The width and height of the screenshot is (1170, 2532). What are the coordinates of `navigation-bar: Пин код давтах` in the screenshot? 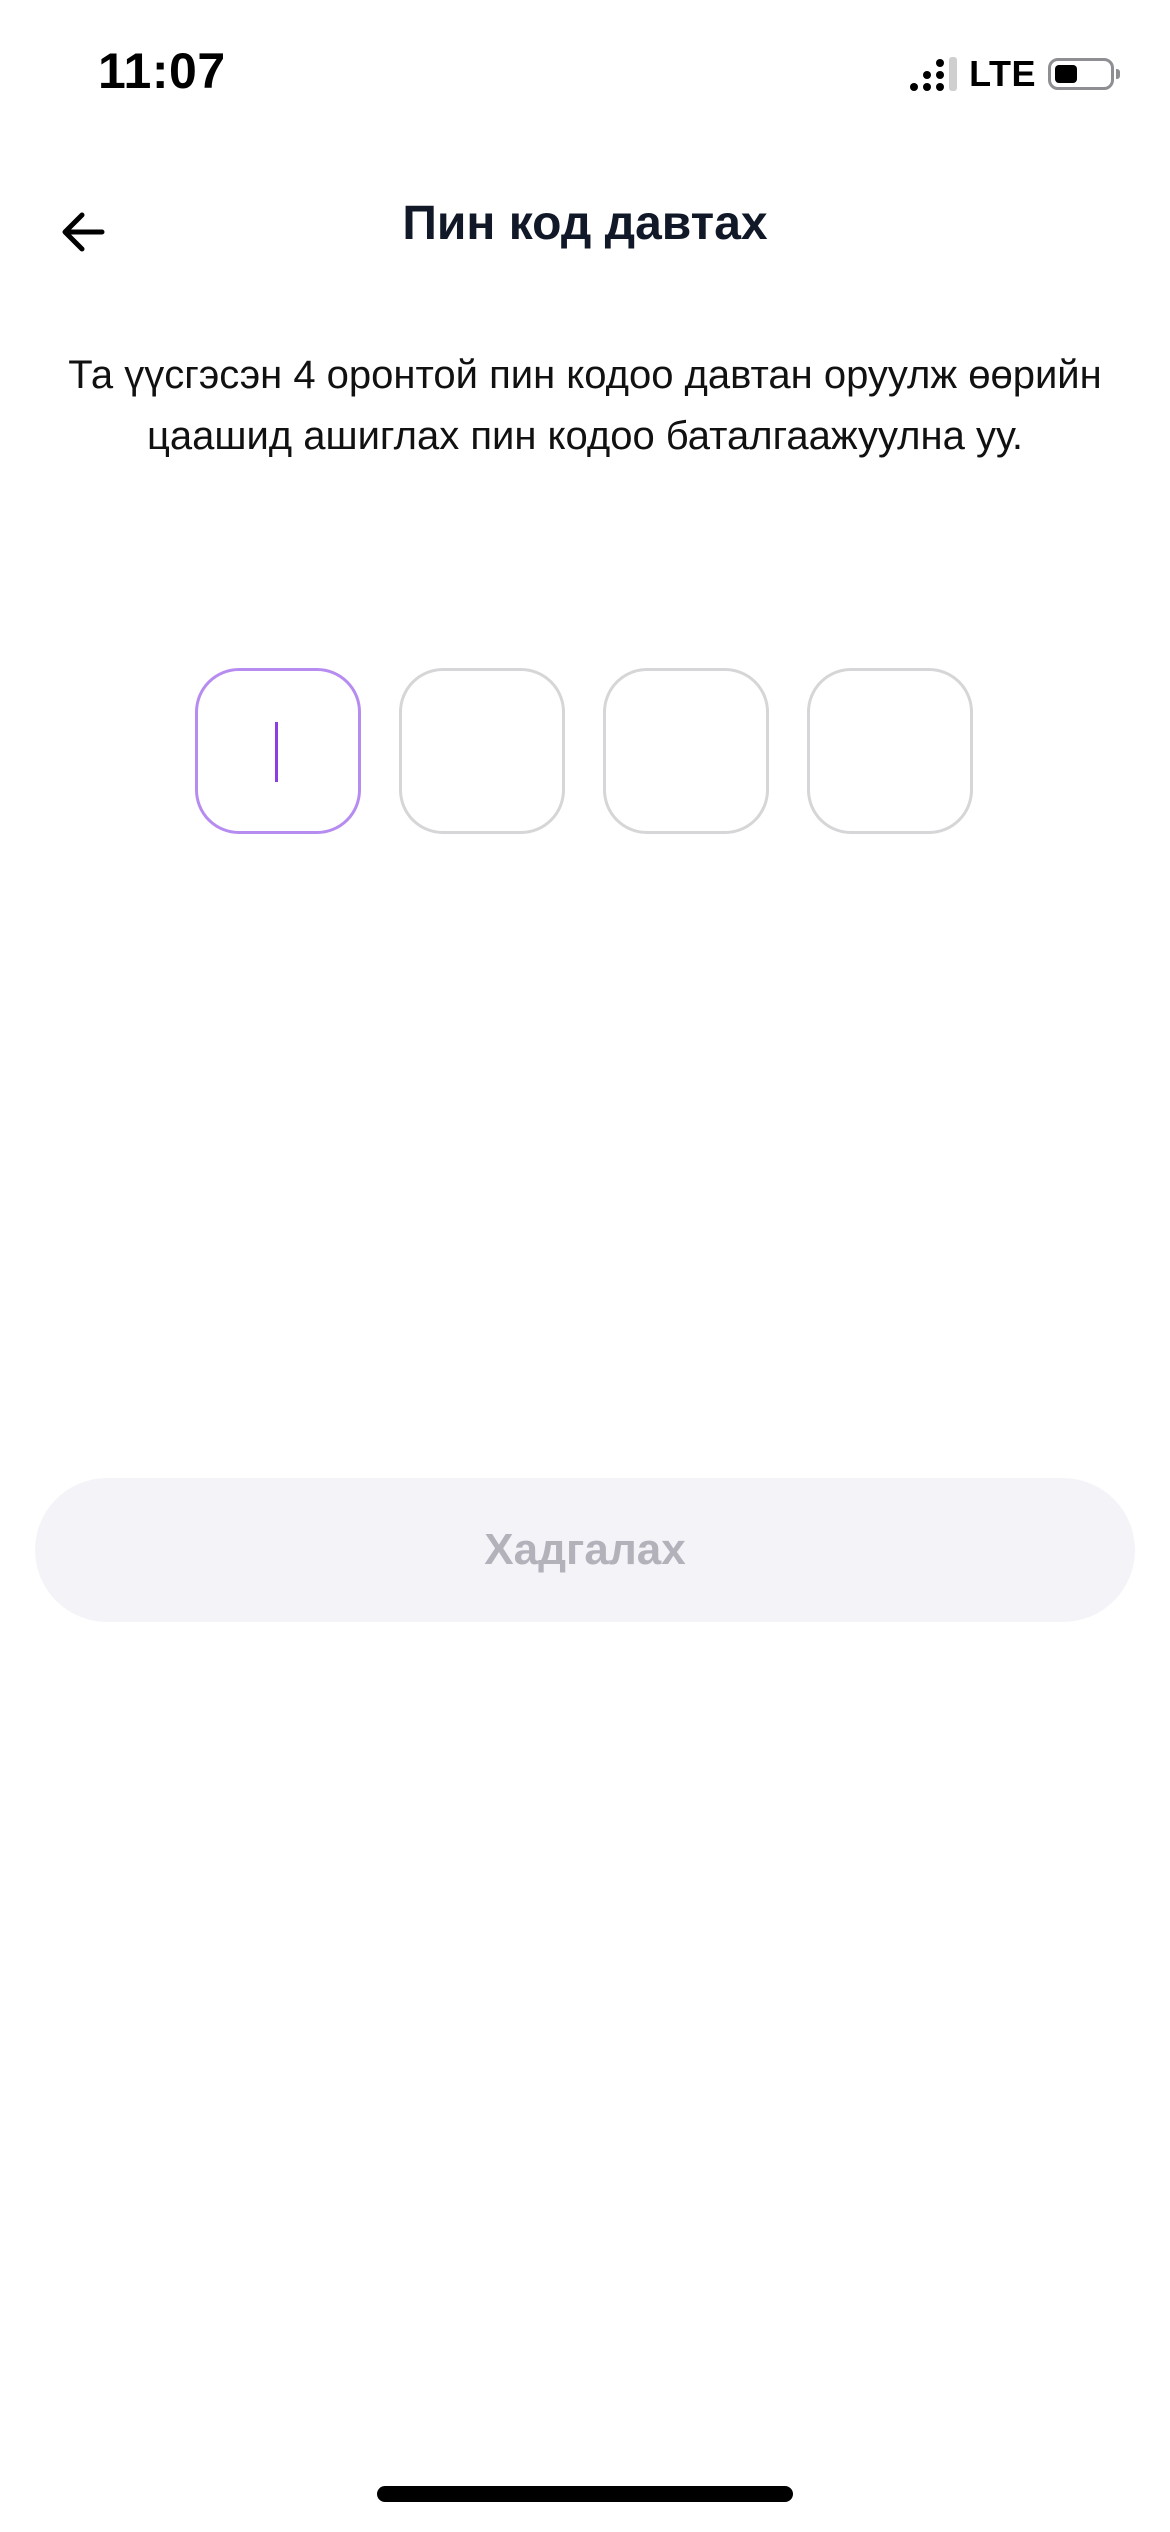 It's located at (585, 225).